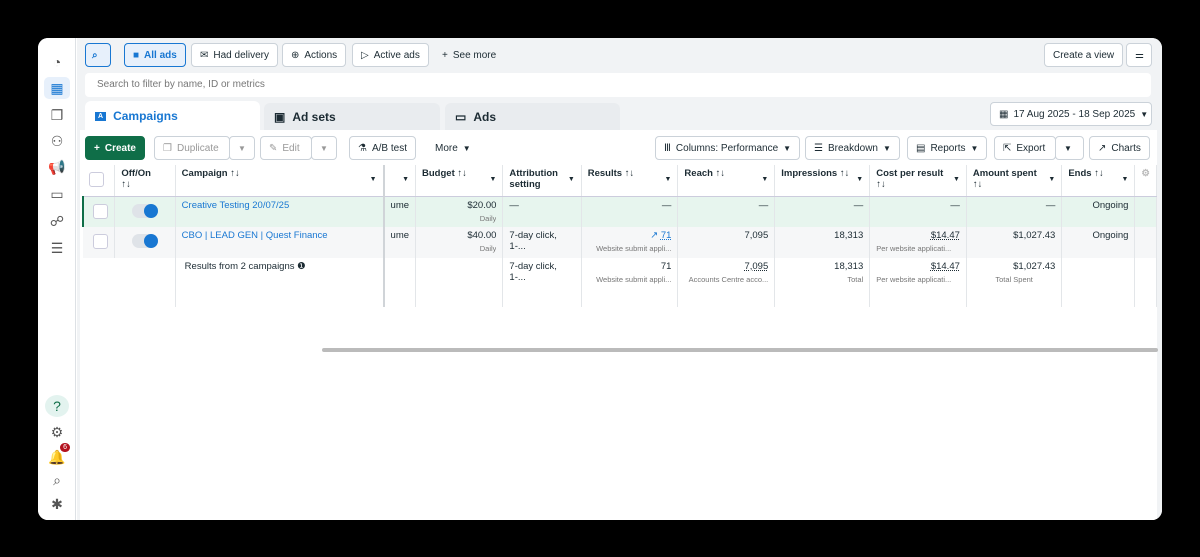 The height and width of the screenshot is (557, 1200). Describe the element at coordinates (57, 432) in the screenshot. I see `settings-icon: ⚙` at that location.